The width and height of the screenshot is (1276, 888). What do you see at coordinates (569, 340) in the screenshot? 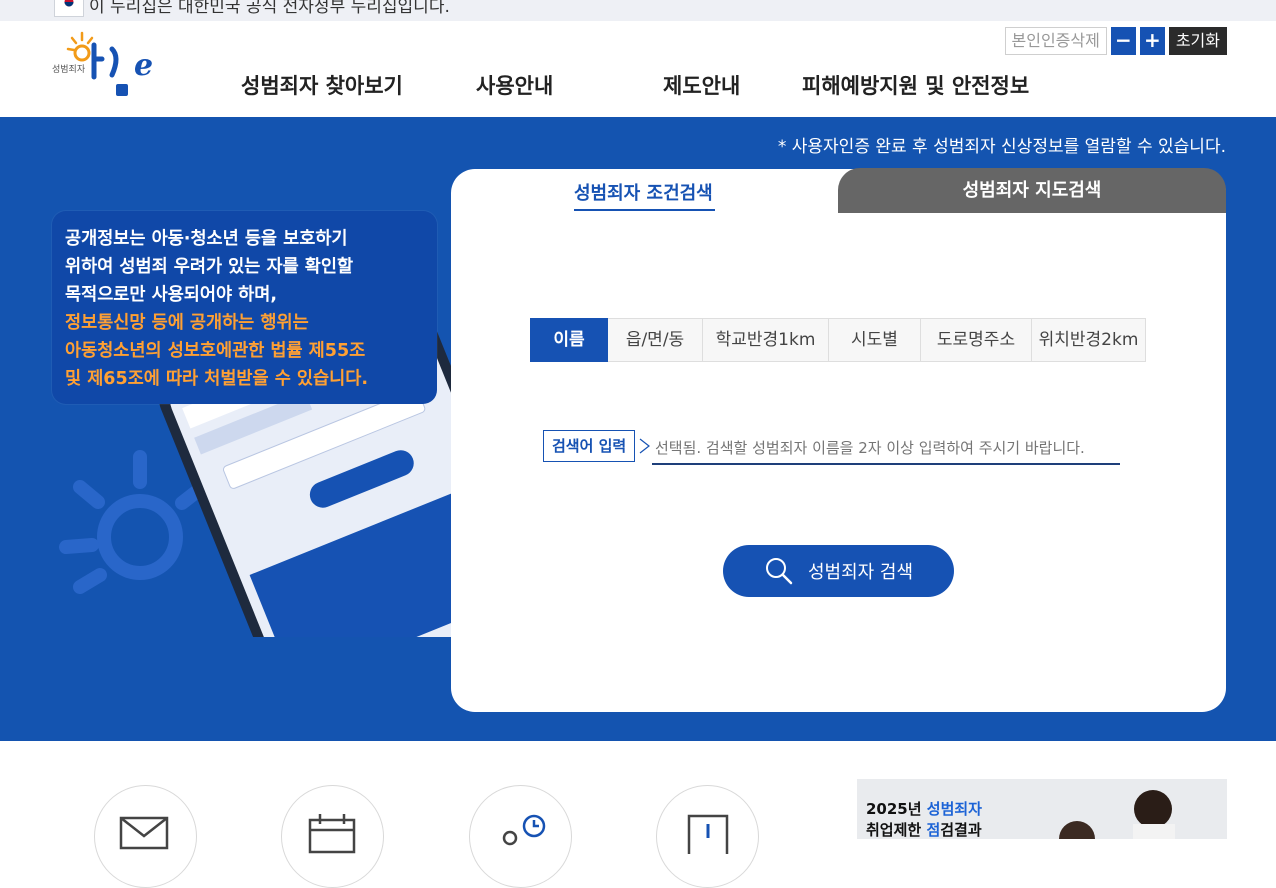
I see `subtab-name: 이름` at bounding box center [569, 340].